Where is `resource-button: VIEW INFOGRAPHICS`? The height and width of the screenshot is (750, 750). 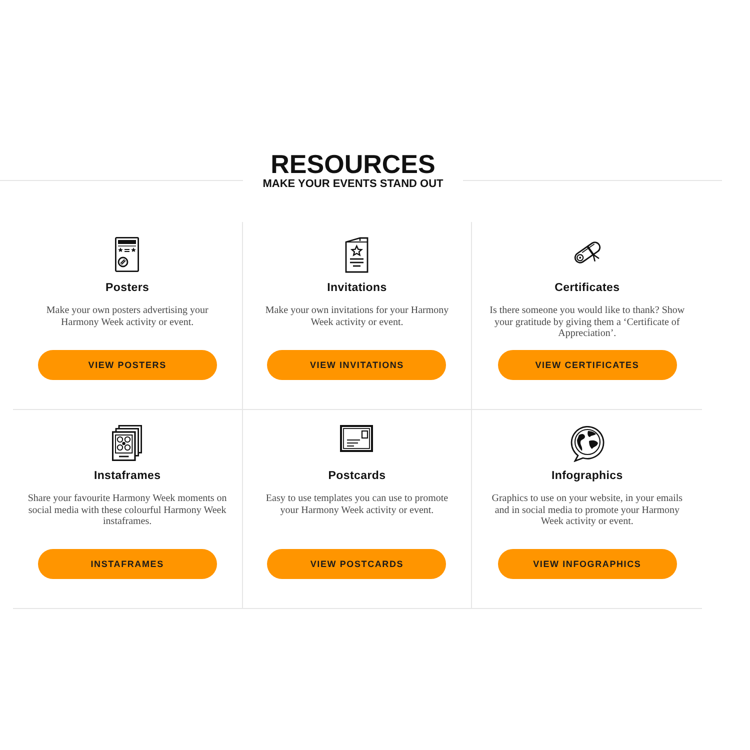
resource-button: VIEW INFOGRAPHICS is located at coordinates (587, 564).